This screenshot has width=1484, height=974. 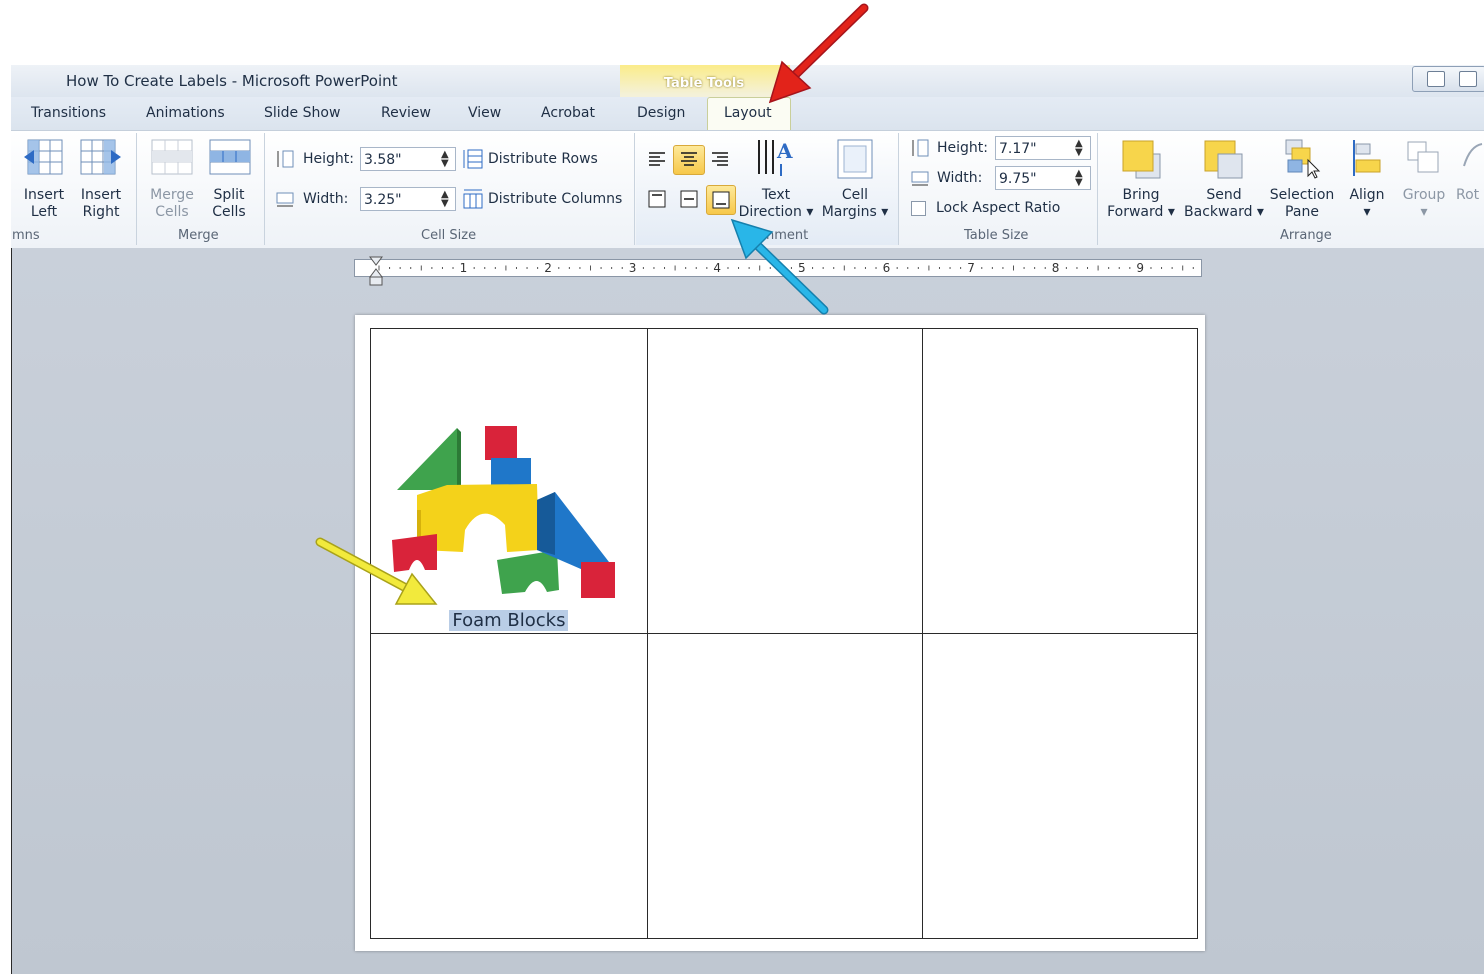 I want to click on align-objects-icon, so click(x=1370, y=159).